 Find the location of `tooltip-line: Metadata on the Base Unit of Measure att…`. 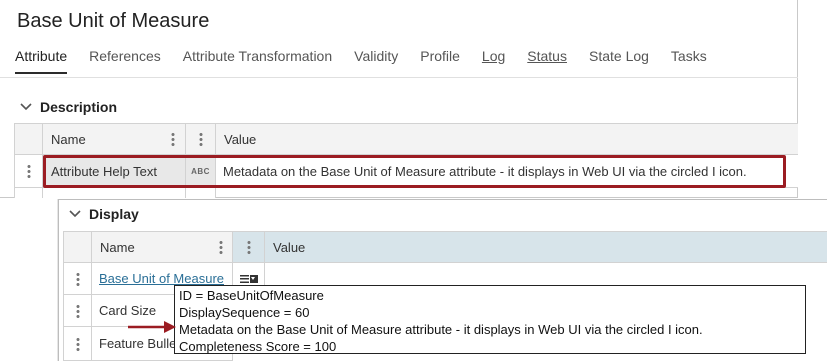

tooltip-line: Metadata on the Base Unit of Measure att… is located at coordinates (441, 329).